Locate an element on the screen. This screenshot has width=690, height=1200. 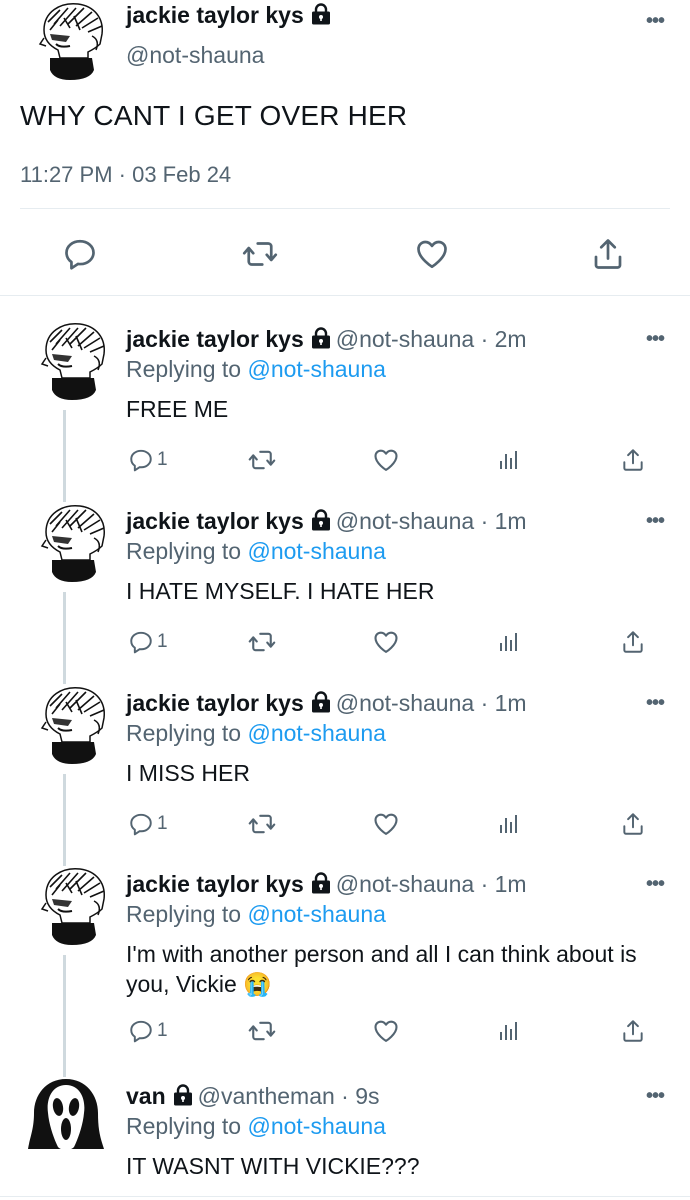
tweet-text: FREE ME is located at coordinates (177, 409).